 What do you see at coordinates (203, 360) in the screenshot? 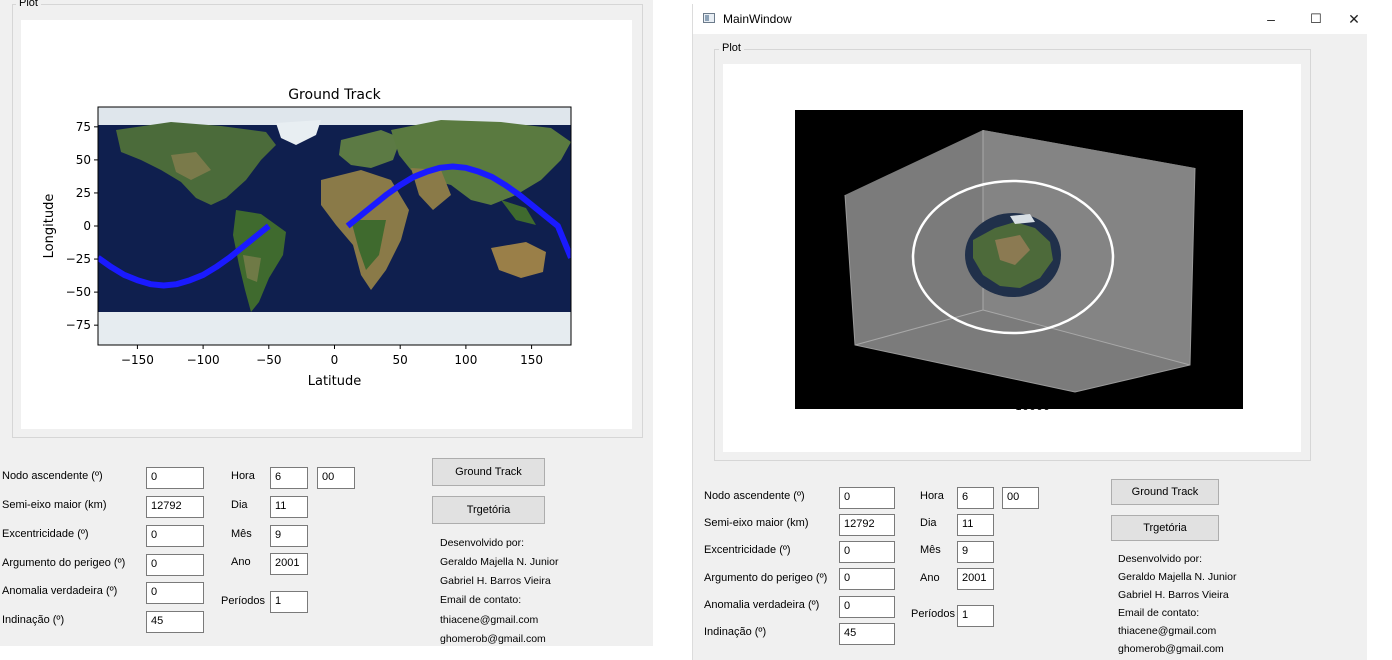
I see `x-tick-label: −100` at bounding box center [203, 360].